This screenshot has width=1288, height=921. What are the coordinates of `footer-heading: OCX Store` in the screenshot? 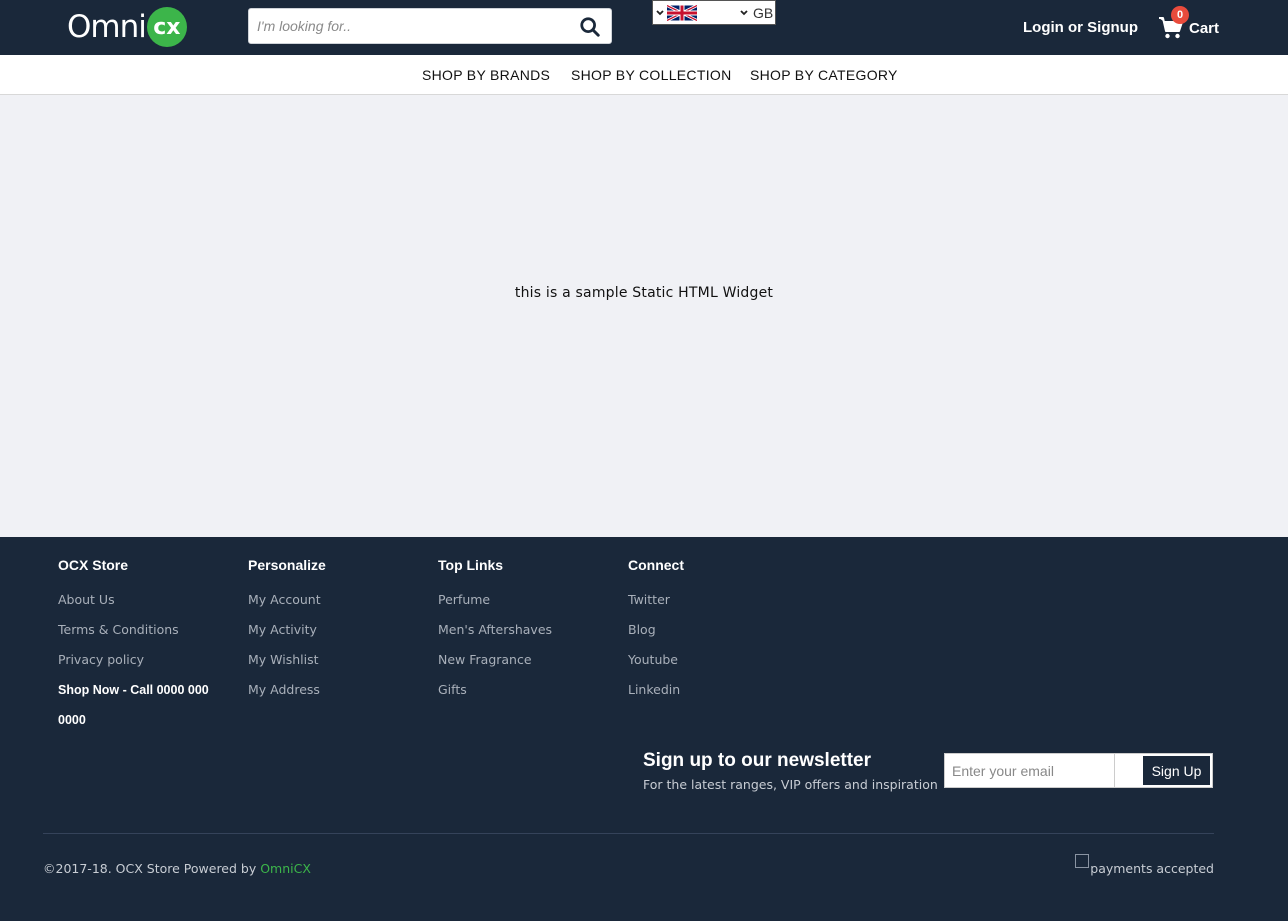 It's located at (93, 565).